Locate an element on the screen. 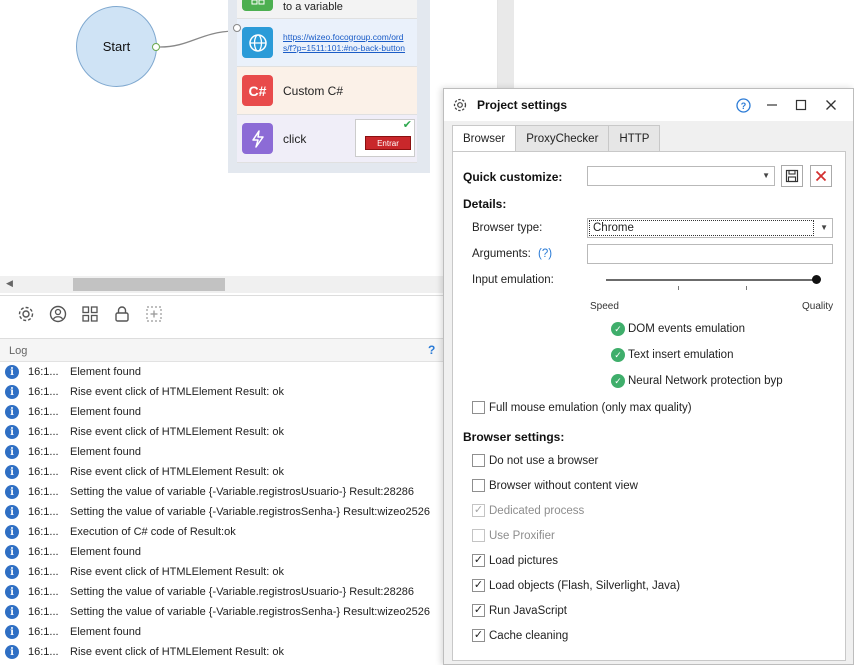  block-click-label: click is located at coordinates (295, 138).